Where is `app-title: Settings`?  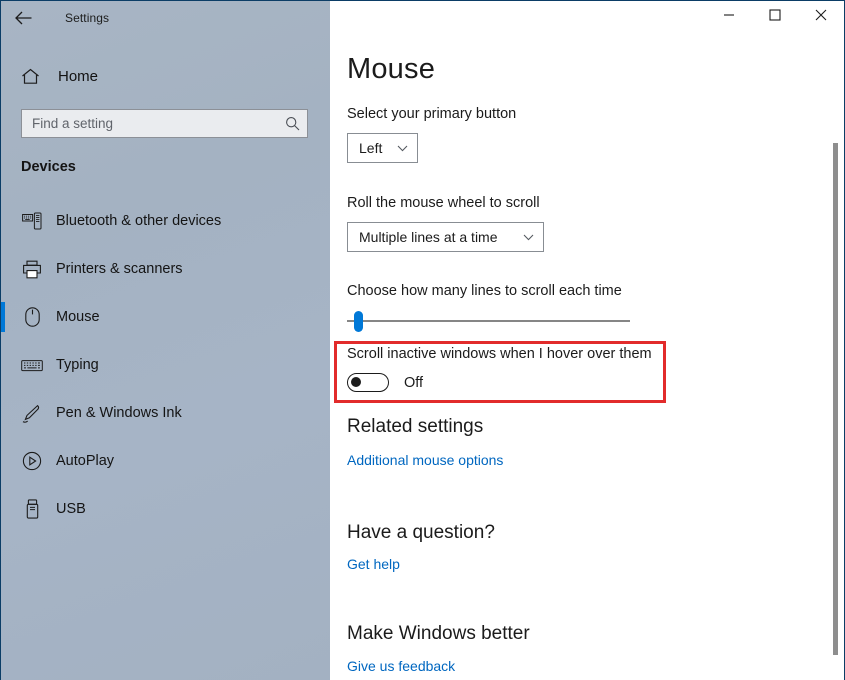 app-title: Settings is located at coordinates (87, 18).